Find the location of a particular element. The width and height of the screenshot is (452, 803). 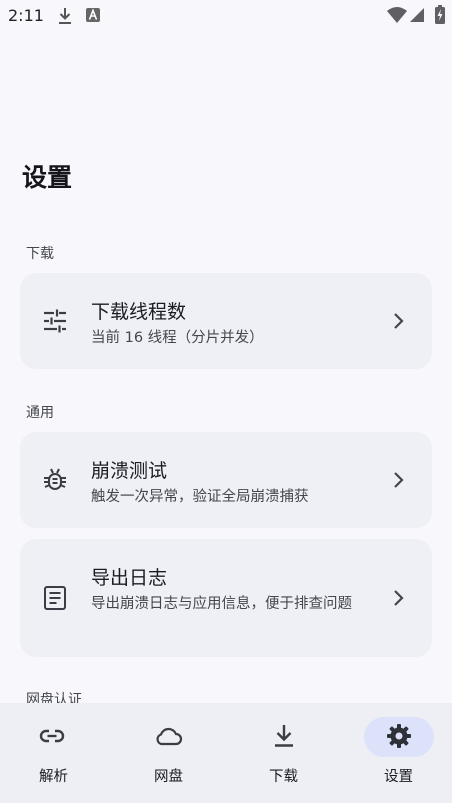

settings-item-export-logs: 导出日志 导出崩溃日志与应用信息，便于排查问题 is located at coordinates (226, 598).